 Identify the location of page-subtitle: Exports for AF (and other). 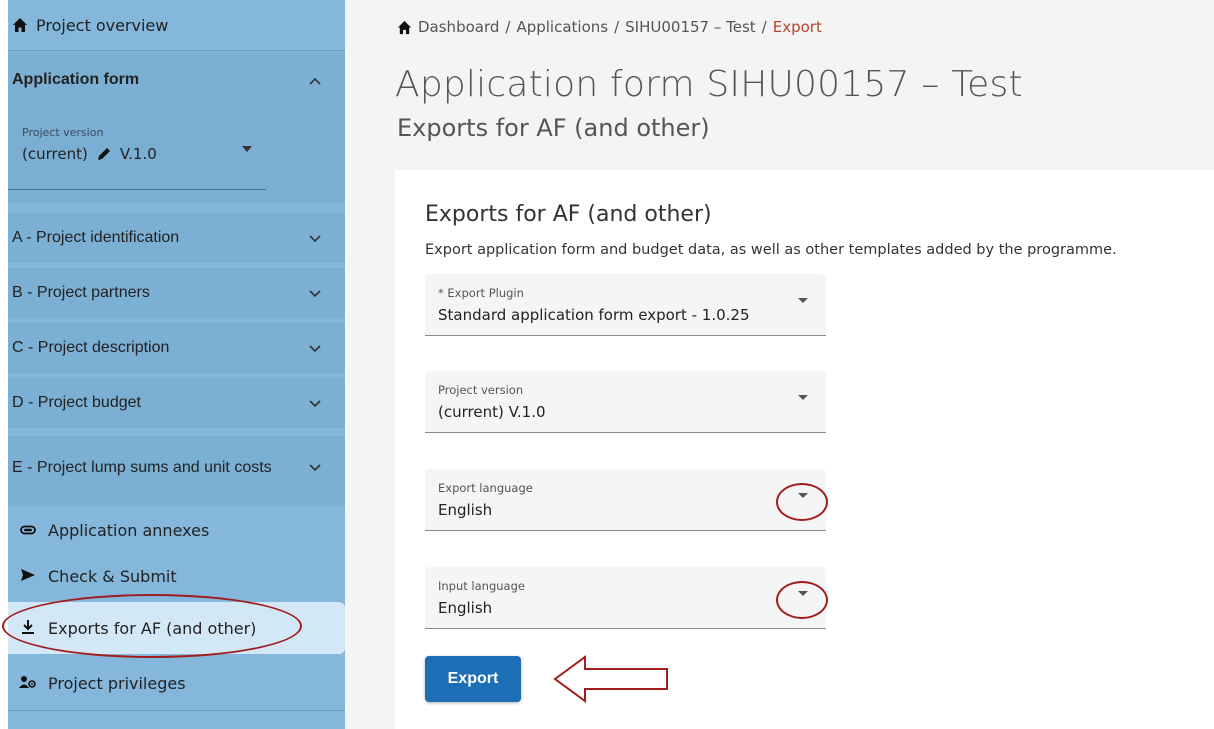
(553, 128).